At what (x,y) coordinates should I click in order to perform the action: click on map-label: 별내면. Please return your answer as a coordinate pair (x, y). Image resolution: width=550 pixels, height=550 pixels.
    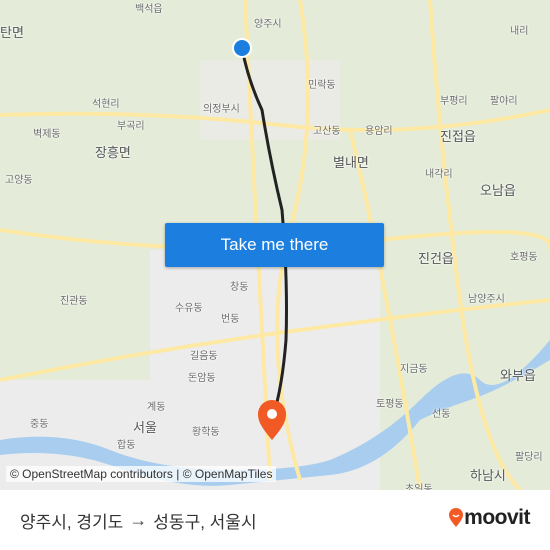
    Looking at the image, I should click on (351, 162).